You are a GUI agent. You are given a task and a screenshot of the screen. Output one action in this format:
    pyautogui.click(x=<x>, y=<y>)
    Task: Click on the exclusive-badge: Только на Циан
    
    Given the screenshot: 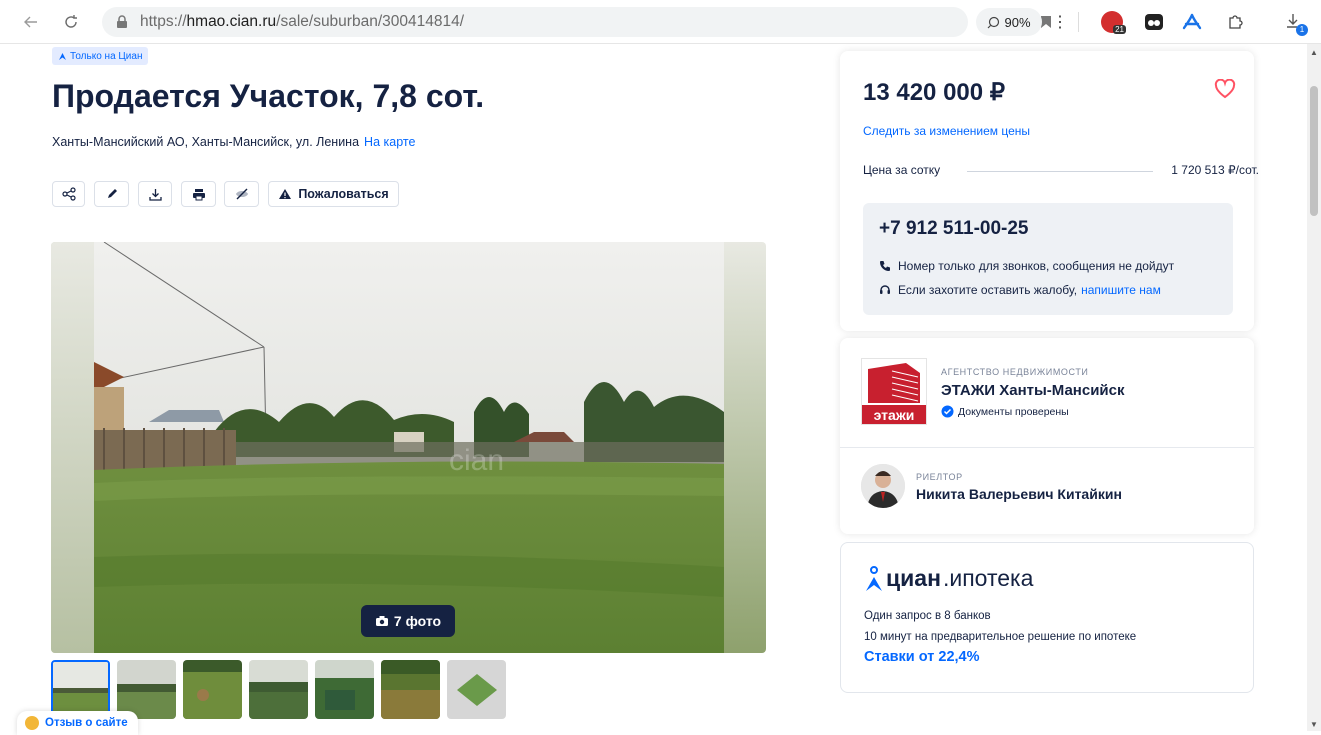 What is the action you would take?
    pyautogui.click(x=100, y=56)
    